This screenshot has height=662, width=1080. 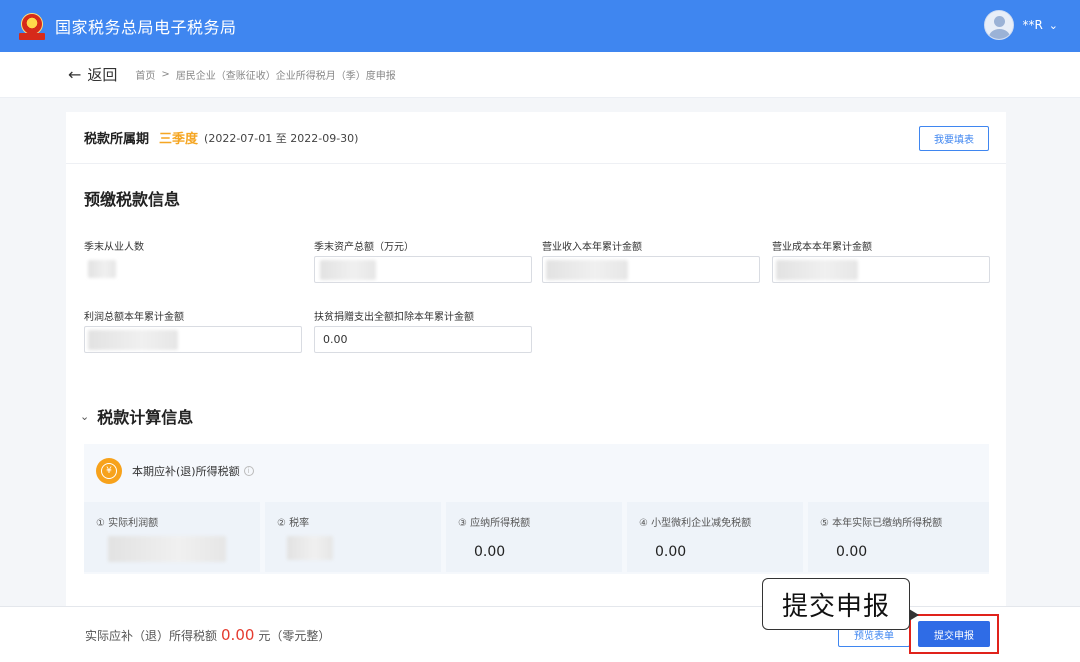 What do you see at coordinates (146, 26) in the screenshot?
I see `site-title: 国家税务总局电子税务局` at bounding box center [146, 26].